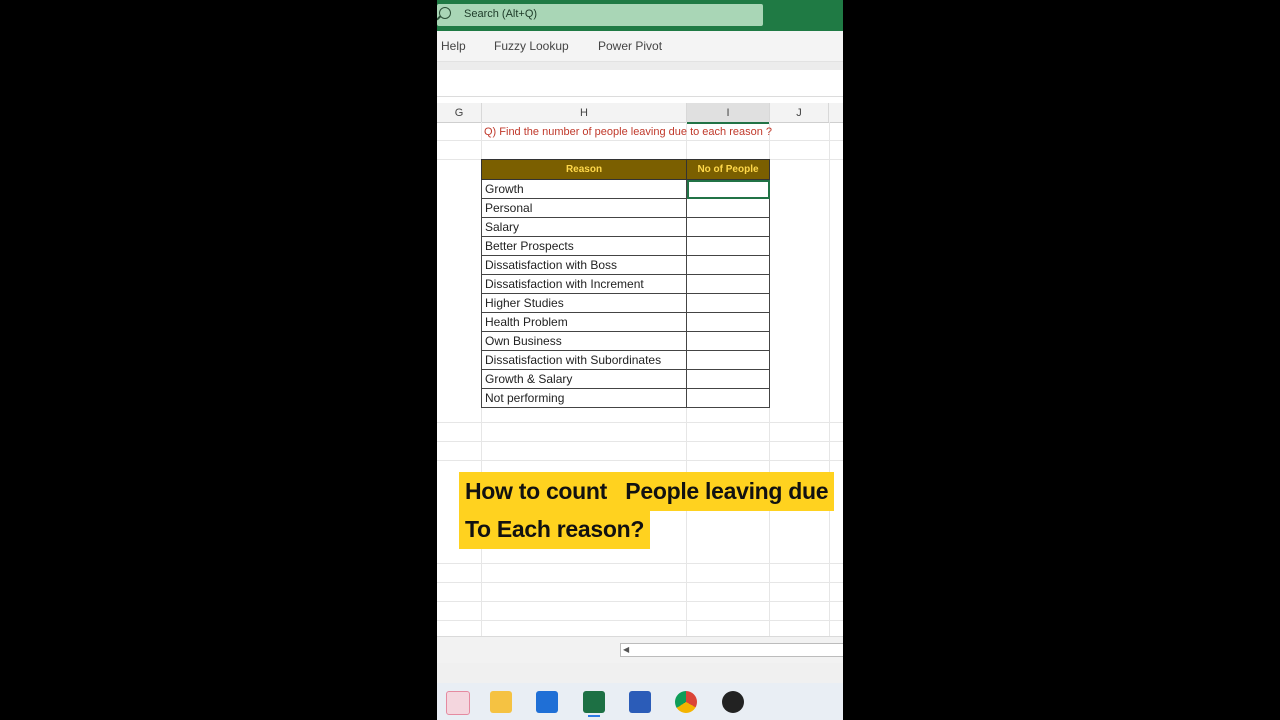  I want to click on search-icon, so click(445, 13).